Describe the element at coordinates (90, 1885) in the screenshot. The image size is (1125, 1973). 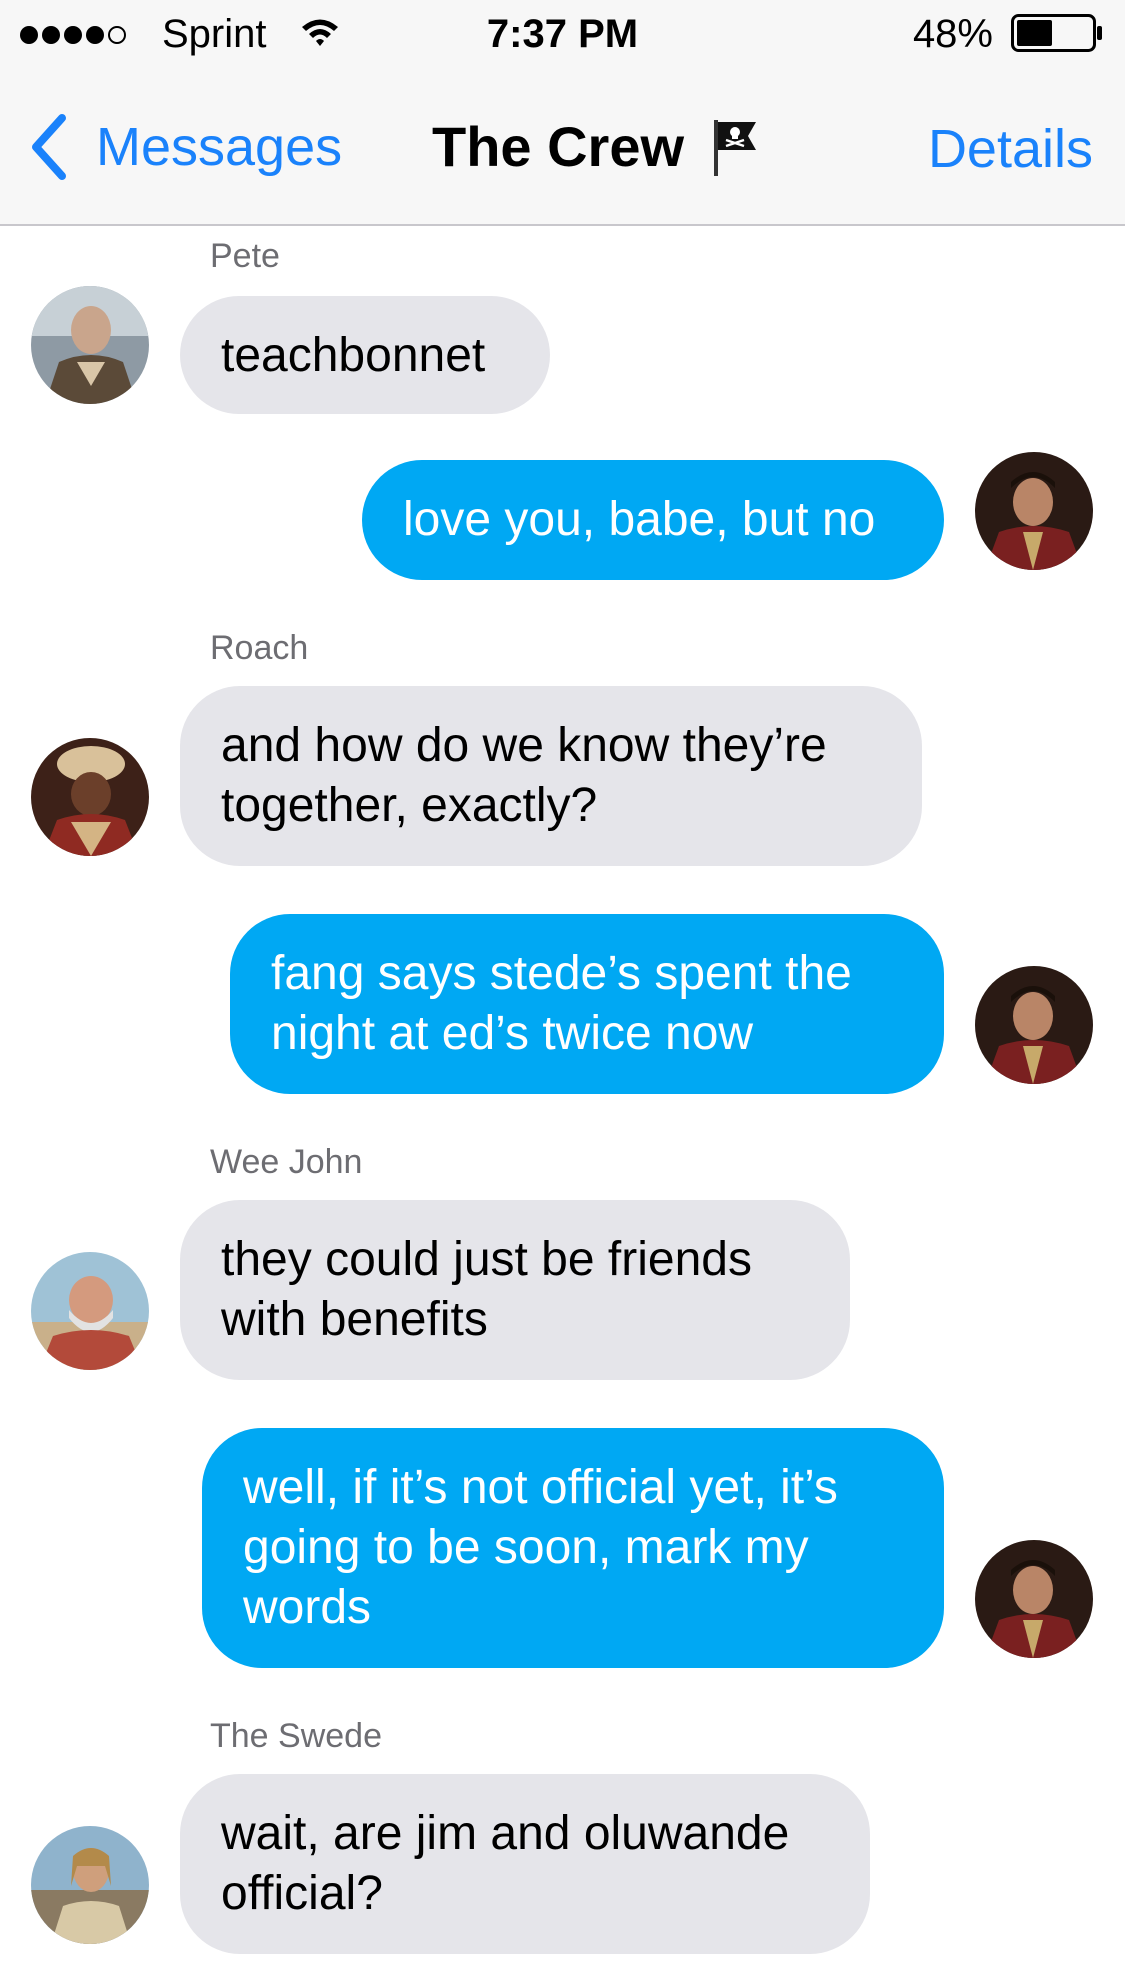
I see `avatar-the-swede` at that location.